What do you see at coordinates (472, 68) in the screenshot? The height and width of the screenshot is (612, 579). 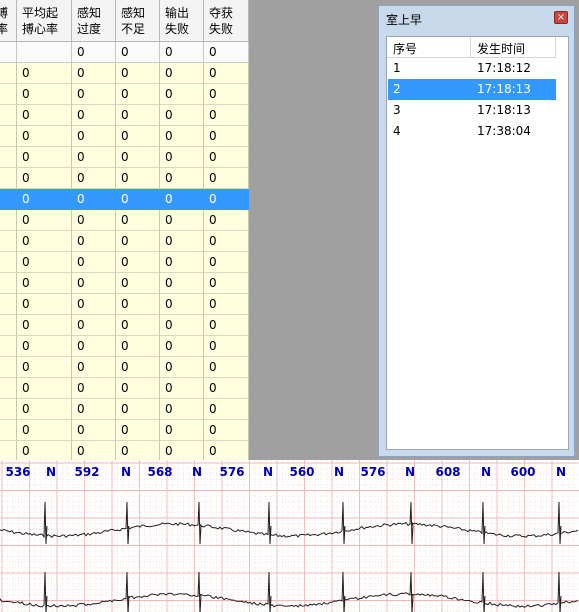 I see `list-item: 1 17:18:12` at bounding box center [472, 68].